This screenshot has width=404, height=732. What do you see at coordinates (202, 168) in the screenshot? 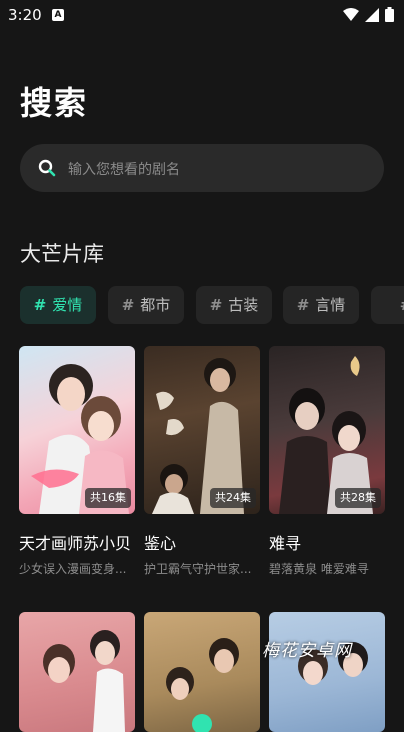
I see `search-input: 输入您想看的剧名` at bounding box center [202, 168].